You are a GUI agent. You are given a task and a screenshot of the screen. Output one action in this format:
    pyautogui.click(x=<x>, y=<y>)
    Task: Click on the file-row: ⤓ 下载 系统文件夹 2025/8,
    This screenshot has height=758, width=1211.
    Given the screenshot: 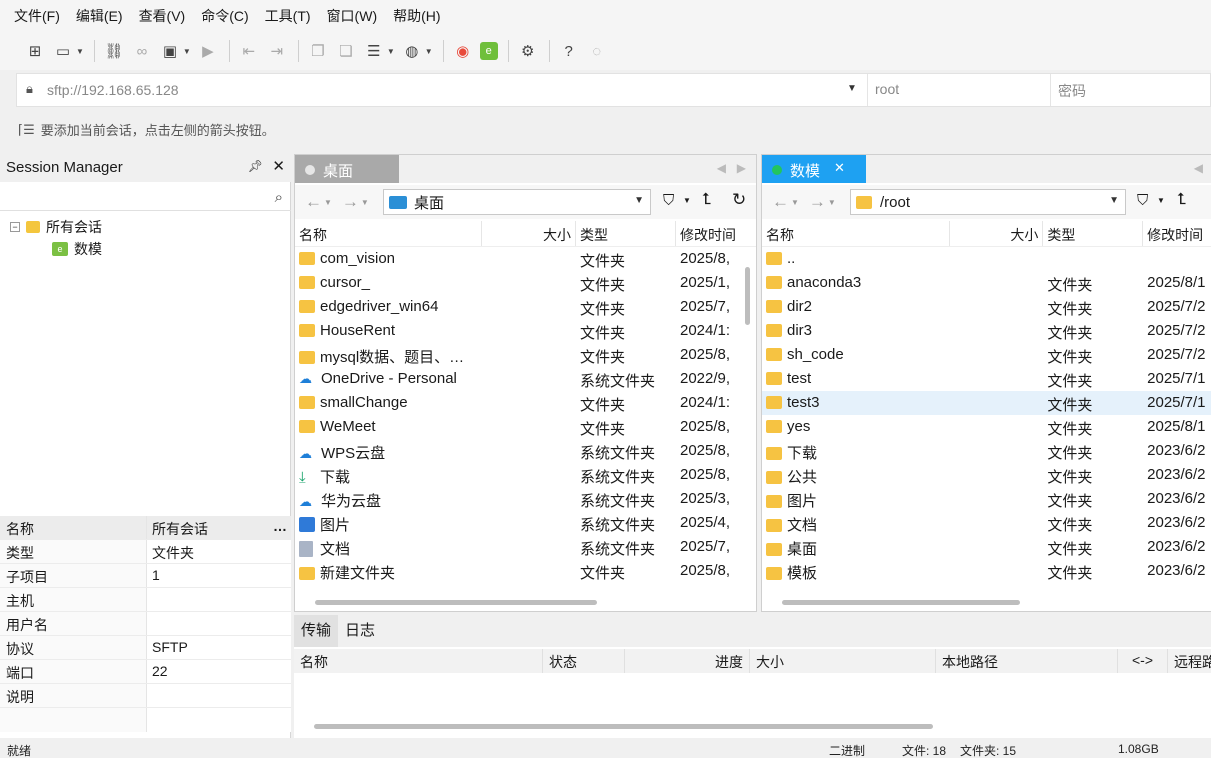 What is the action you would take?
    pyautogui.click(x=525, y=475)
    